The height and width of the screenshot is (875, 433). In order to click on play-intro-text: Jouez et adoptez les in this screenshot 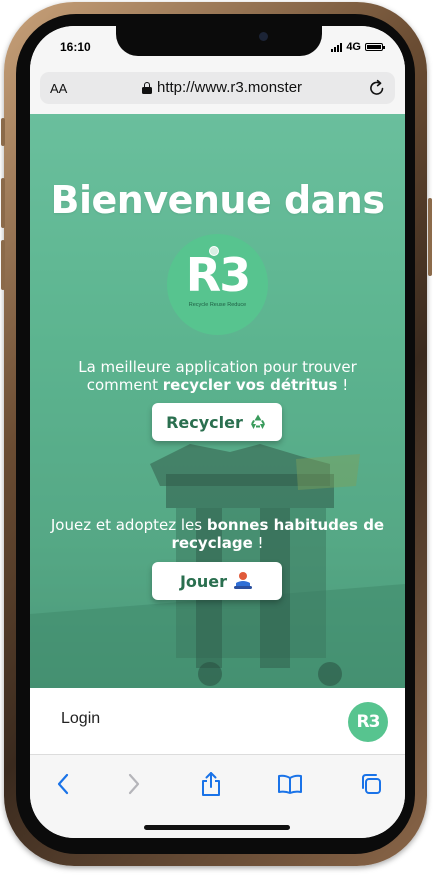, I will do `click(128, 525)`.